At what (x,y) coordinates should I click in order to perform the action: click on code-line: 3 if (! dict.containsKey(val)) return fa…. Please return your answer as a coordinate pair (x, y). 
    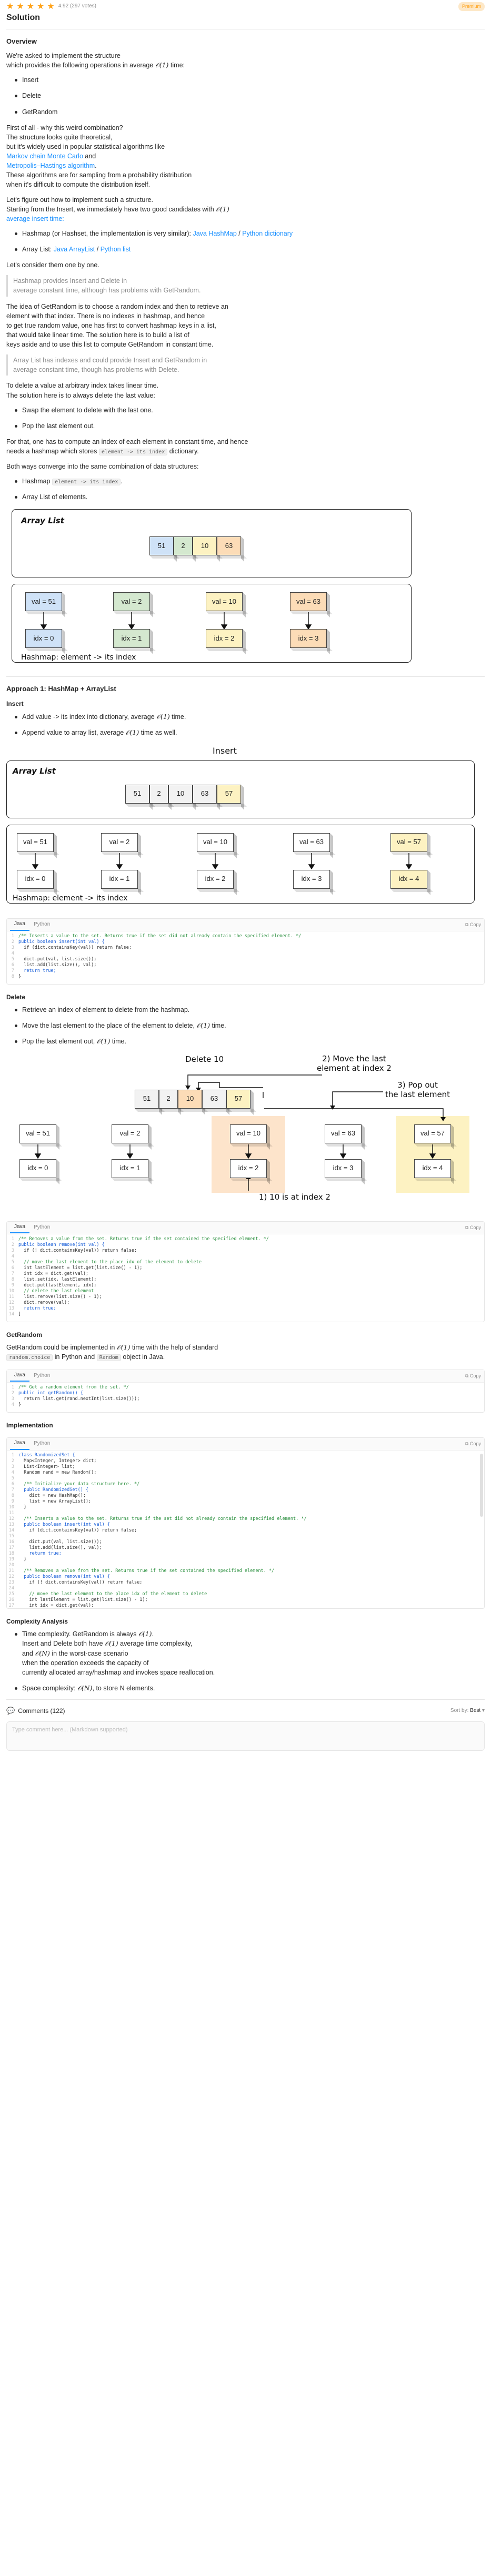
    Looking at the image, I should click on (245, 1251).